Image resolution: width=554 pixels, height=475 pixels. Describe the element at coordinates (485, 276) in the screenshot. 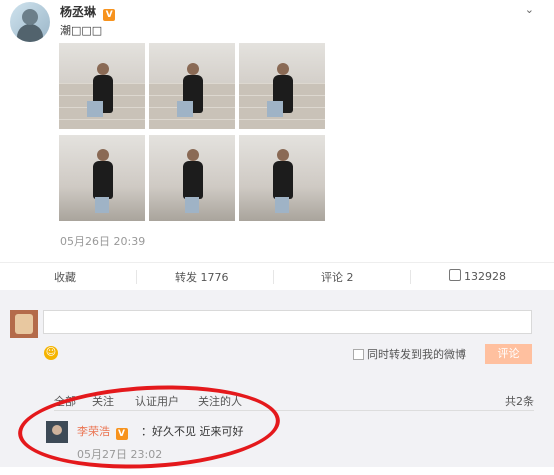

I see `like-count: 132928` at that location.